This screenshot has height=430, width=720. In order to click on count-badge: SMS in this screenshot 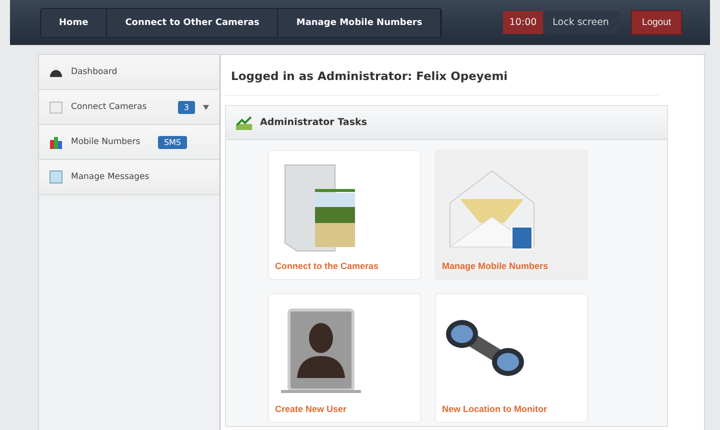, I will do `click(172, 142)`.